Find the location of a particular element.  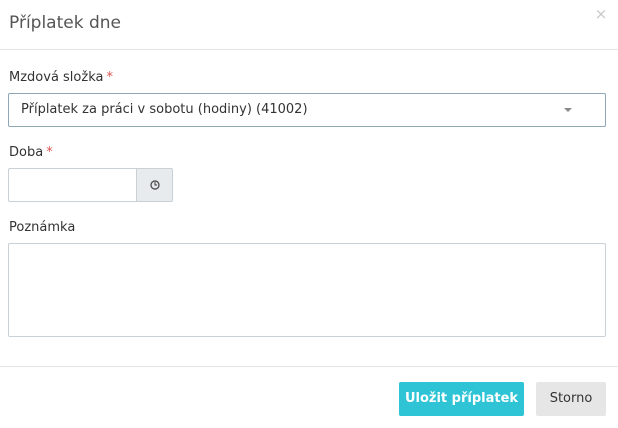

duration-label-text: Doba is located at coordinates (26, 152).